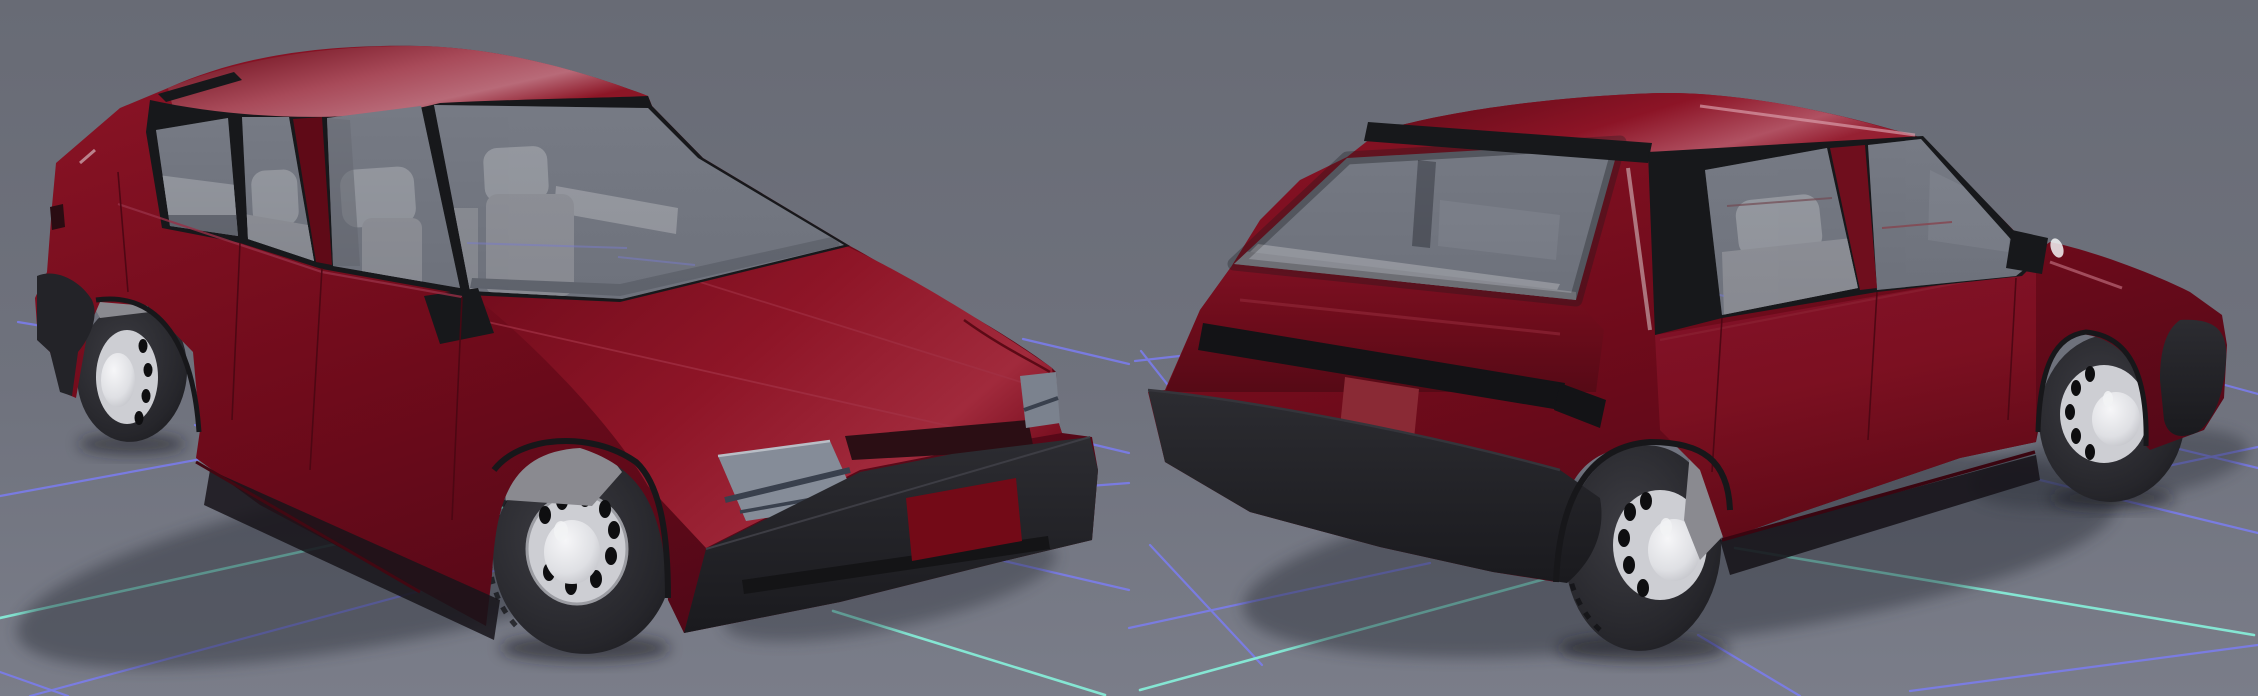 The height and width of the screenshot is (696, 2258). I want to click on headlight-right, so click(1040, 400).